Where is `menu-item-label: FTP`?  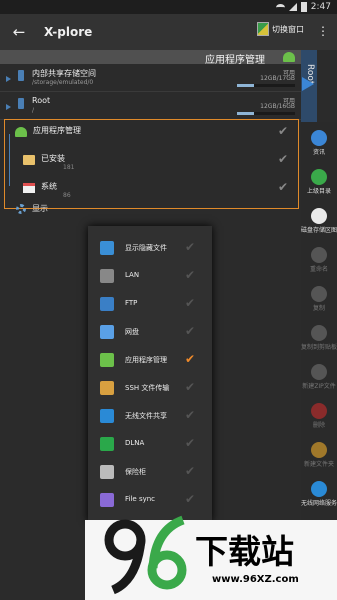 menu-item-label: FTP is located at coordinates (131, 303).